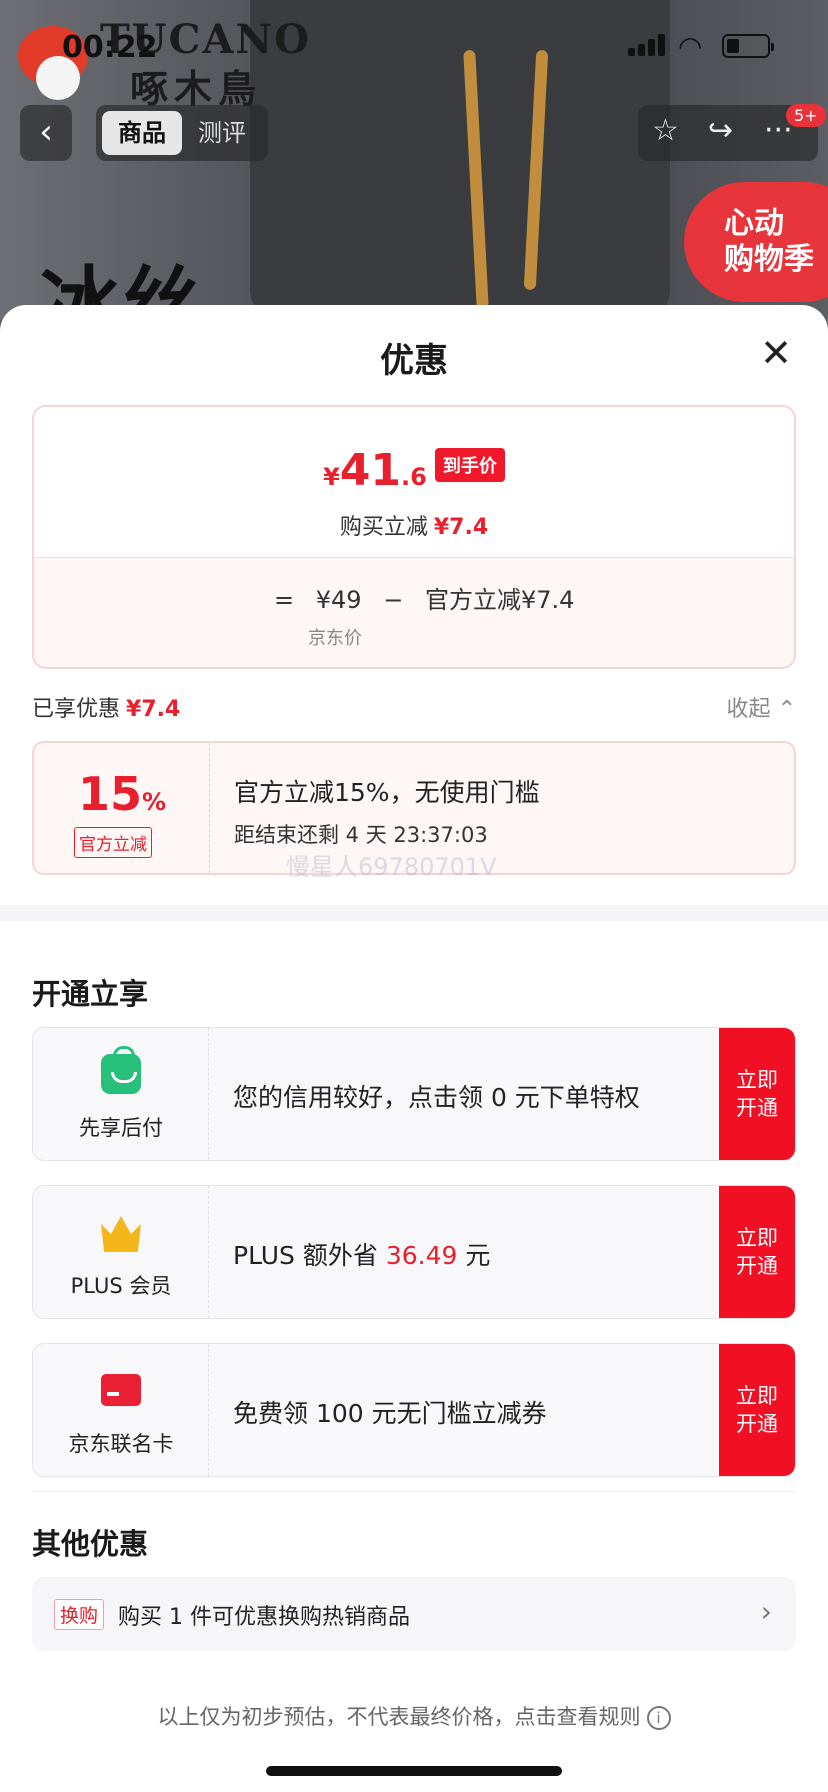 The height and width of the screenshot is (1792, 828). What do you see at coordinates (720, 130) in the screenshot?
I see `share-icon: ↪` at bounding box center [720, 130].